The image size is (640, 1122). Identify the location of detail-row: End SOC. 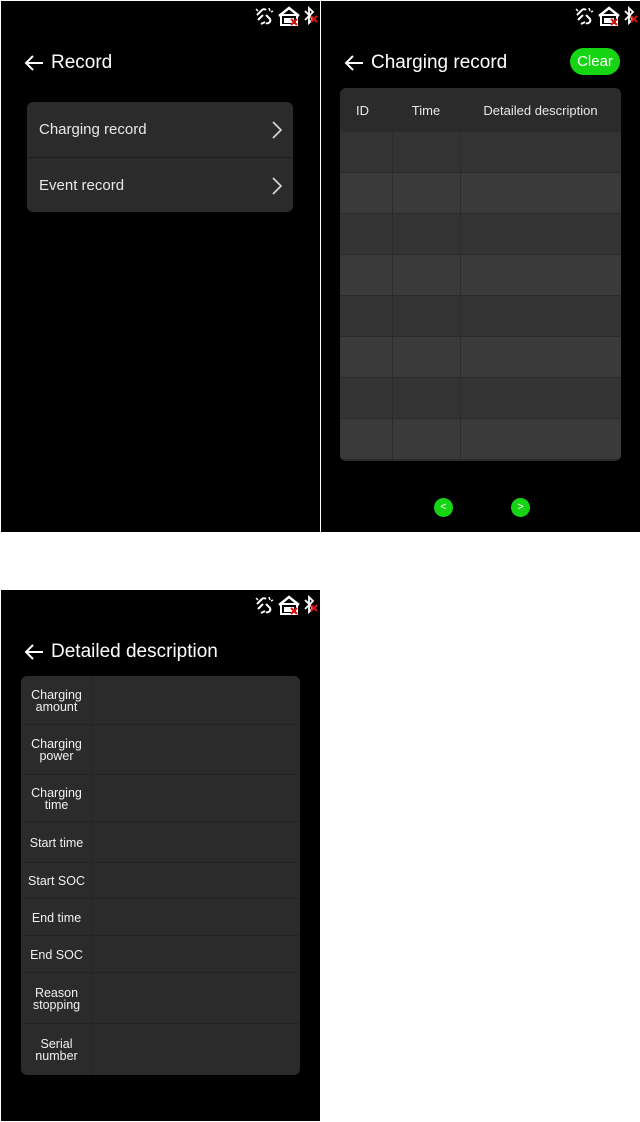
(160, 954).